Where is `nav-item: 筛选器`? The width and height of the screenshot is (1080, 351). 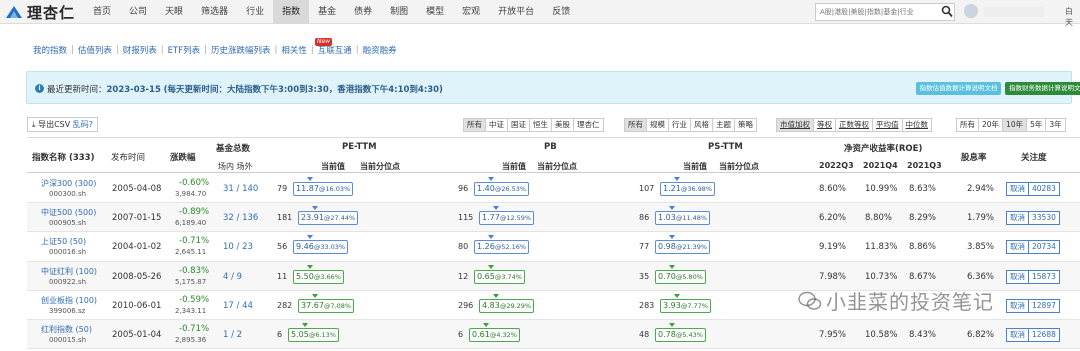 nav-item: 筛选器 is located at coordinates (214, 12).